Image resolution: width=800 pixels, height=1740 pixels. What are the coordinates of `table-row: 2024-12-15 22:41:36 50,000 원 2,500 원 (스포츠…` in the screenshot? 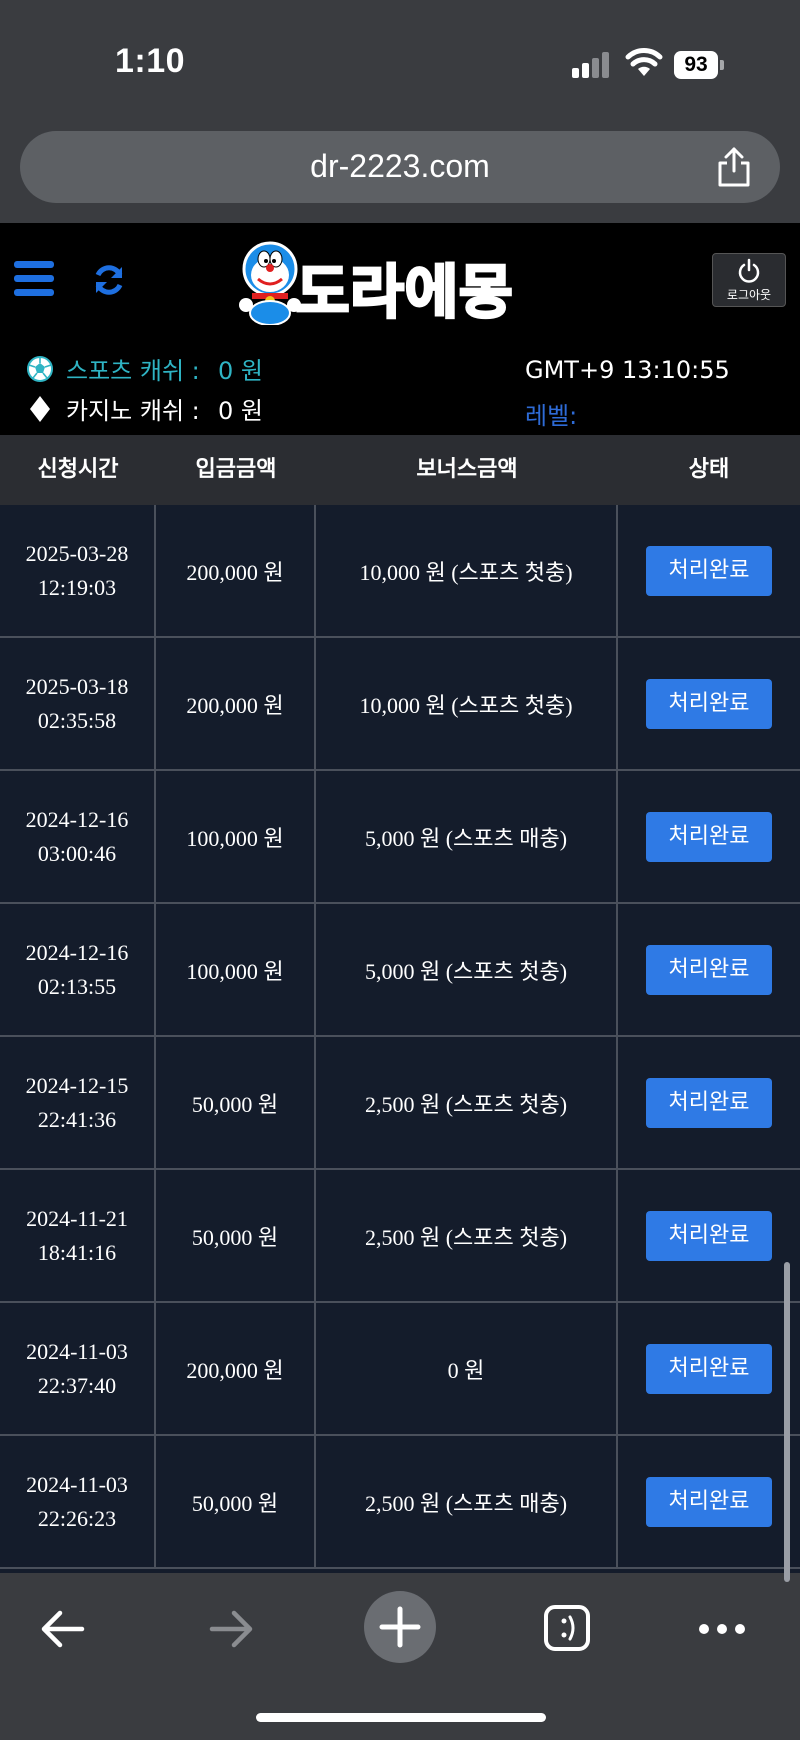 It's located at (400, 1103).